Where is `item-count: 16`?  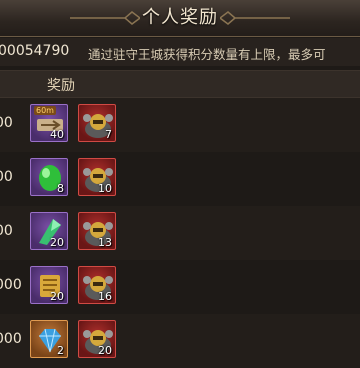 item-count: 16 is located at coordinates (105, 296).